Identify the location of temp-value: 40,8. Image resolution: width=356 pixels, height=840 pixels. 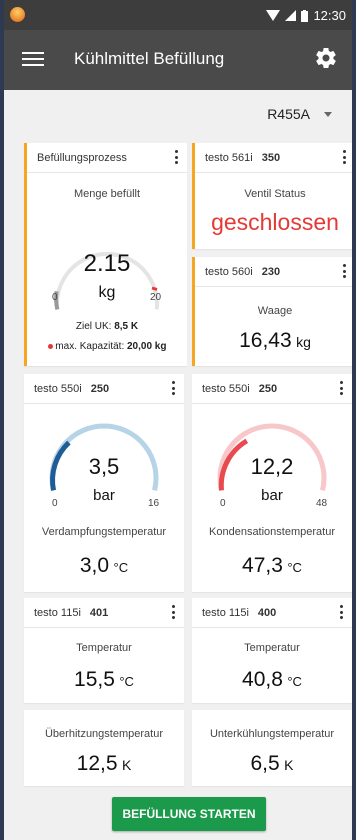
(262, 679).